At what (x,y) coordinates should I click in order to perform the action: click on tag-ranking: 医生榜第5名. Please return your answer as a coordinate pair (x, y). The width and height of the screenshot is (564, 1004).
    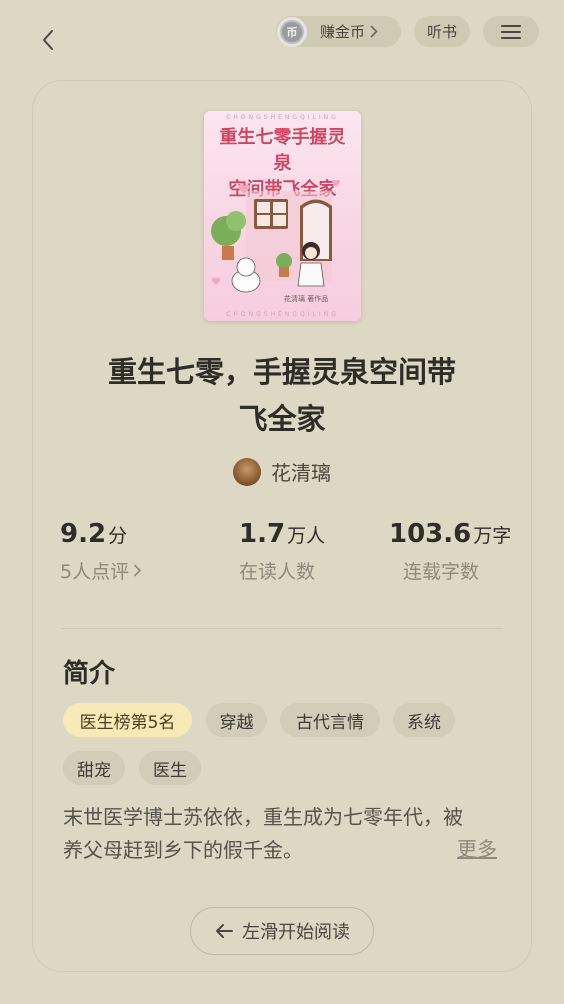
    Looking at the image, I should click on (127, 720).